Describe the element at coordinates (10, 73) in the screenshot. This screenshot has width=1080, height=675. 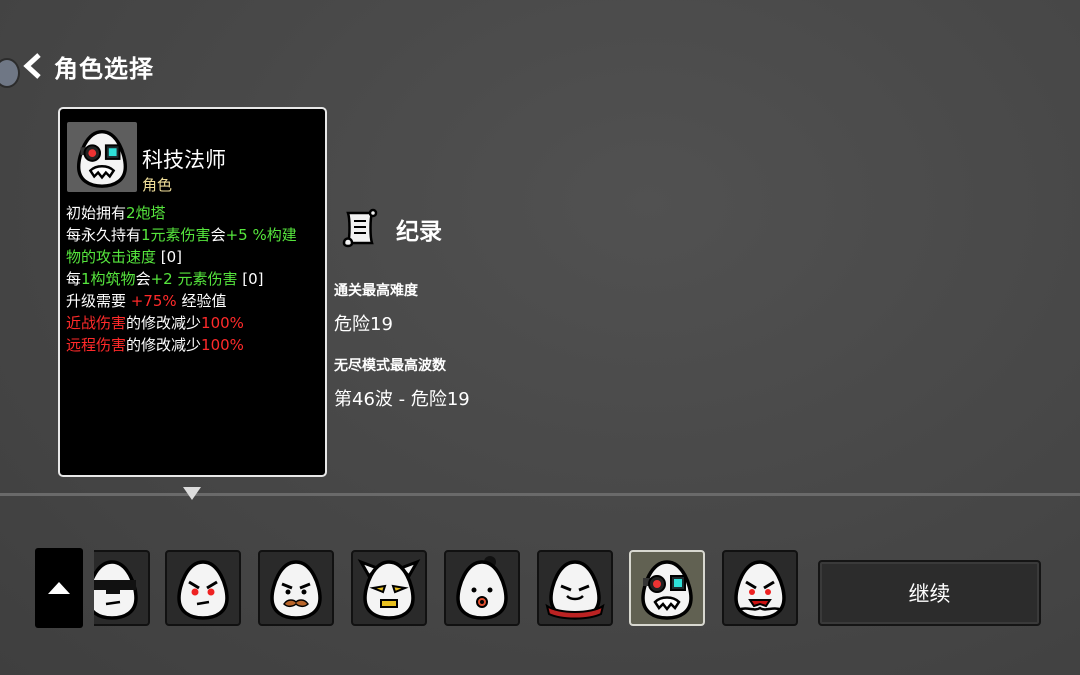
I see `profile-avatar` at that location.